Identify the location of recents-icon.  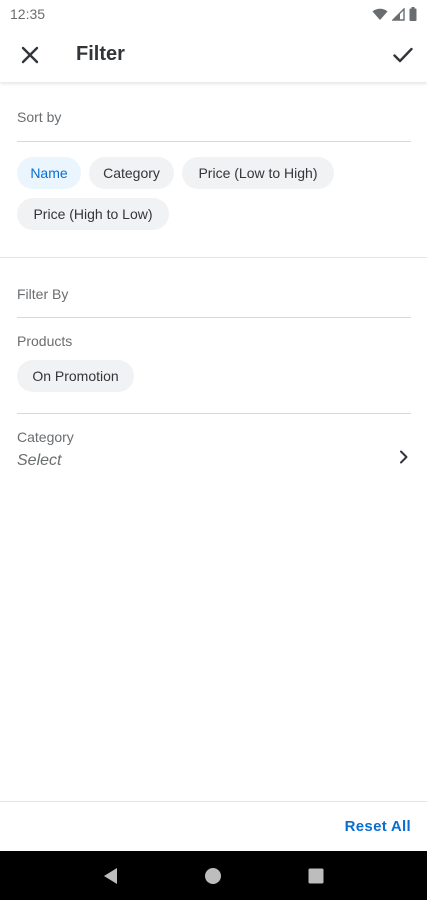
(316, 876).